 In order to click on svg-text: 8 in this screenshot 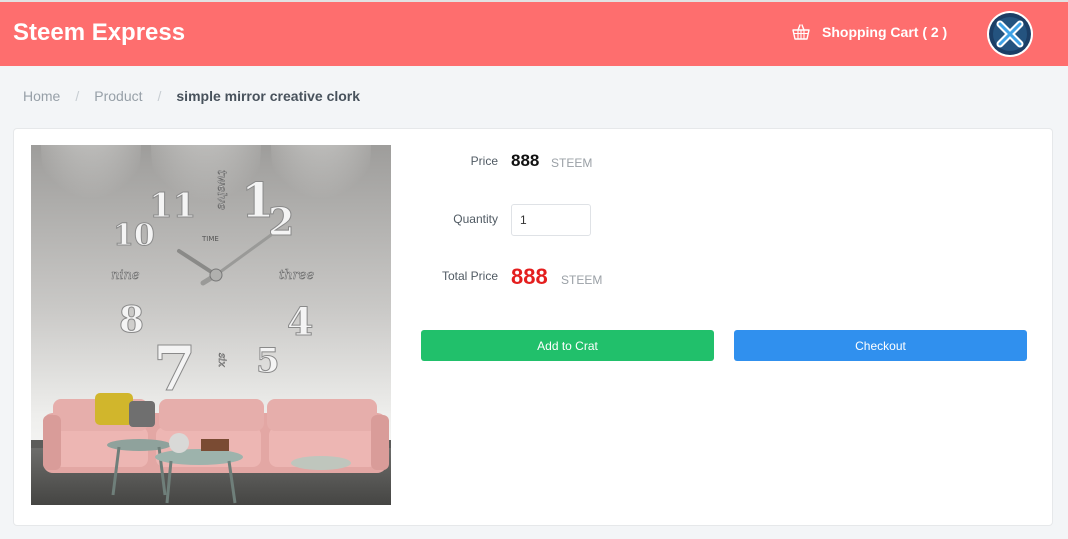, I will do `click(131, 320)`.